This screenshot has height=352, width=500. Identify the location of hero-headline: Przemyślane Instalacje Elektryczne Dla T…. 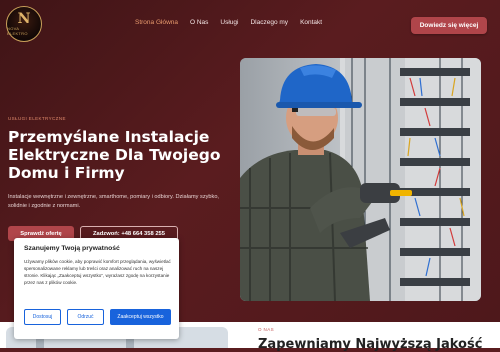
(123, 155).